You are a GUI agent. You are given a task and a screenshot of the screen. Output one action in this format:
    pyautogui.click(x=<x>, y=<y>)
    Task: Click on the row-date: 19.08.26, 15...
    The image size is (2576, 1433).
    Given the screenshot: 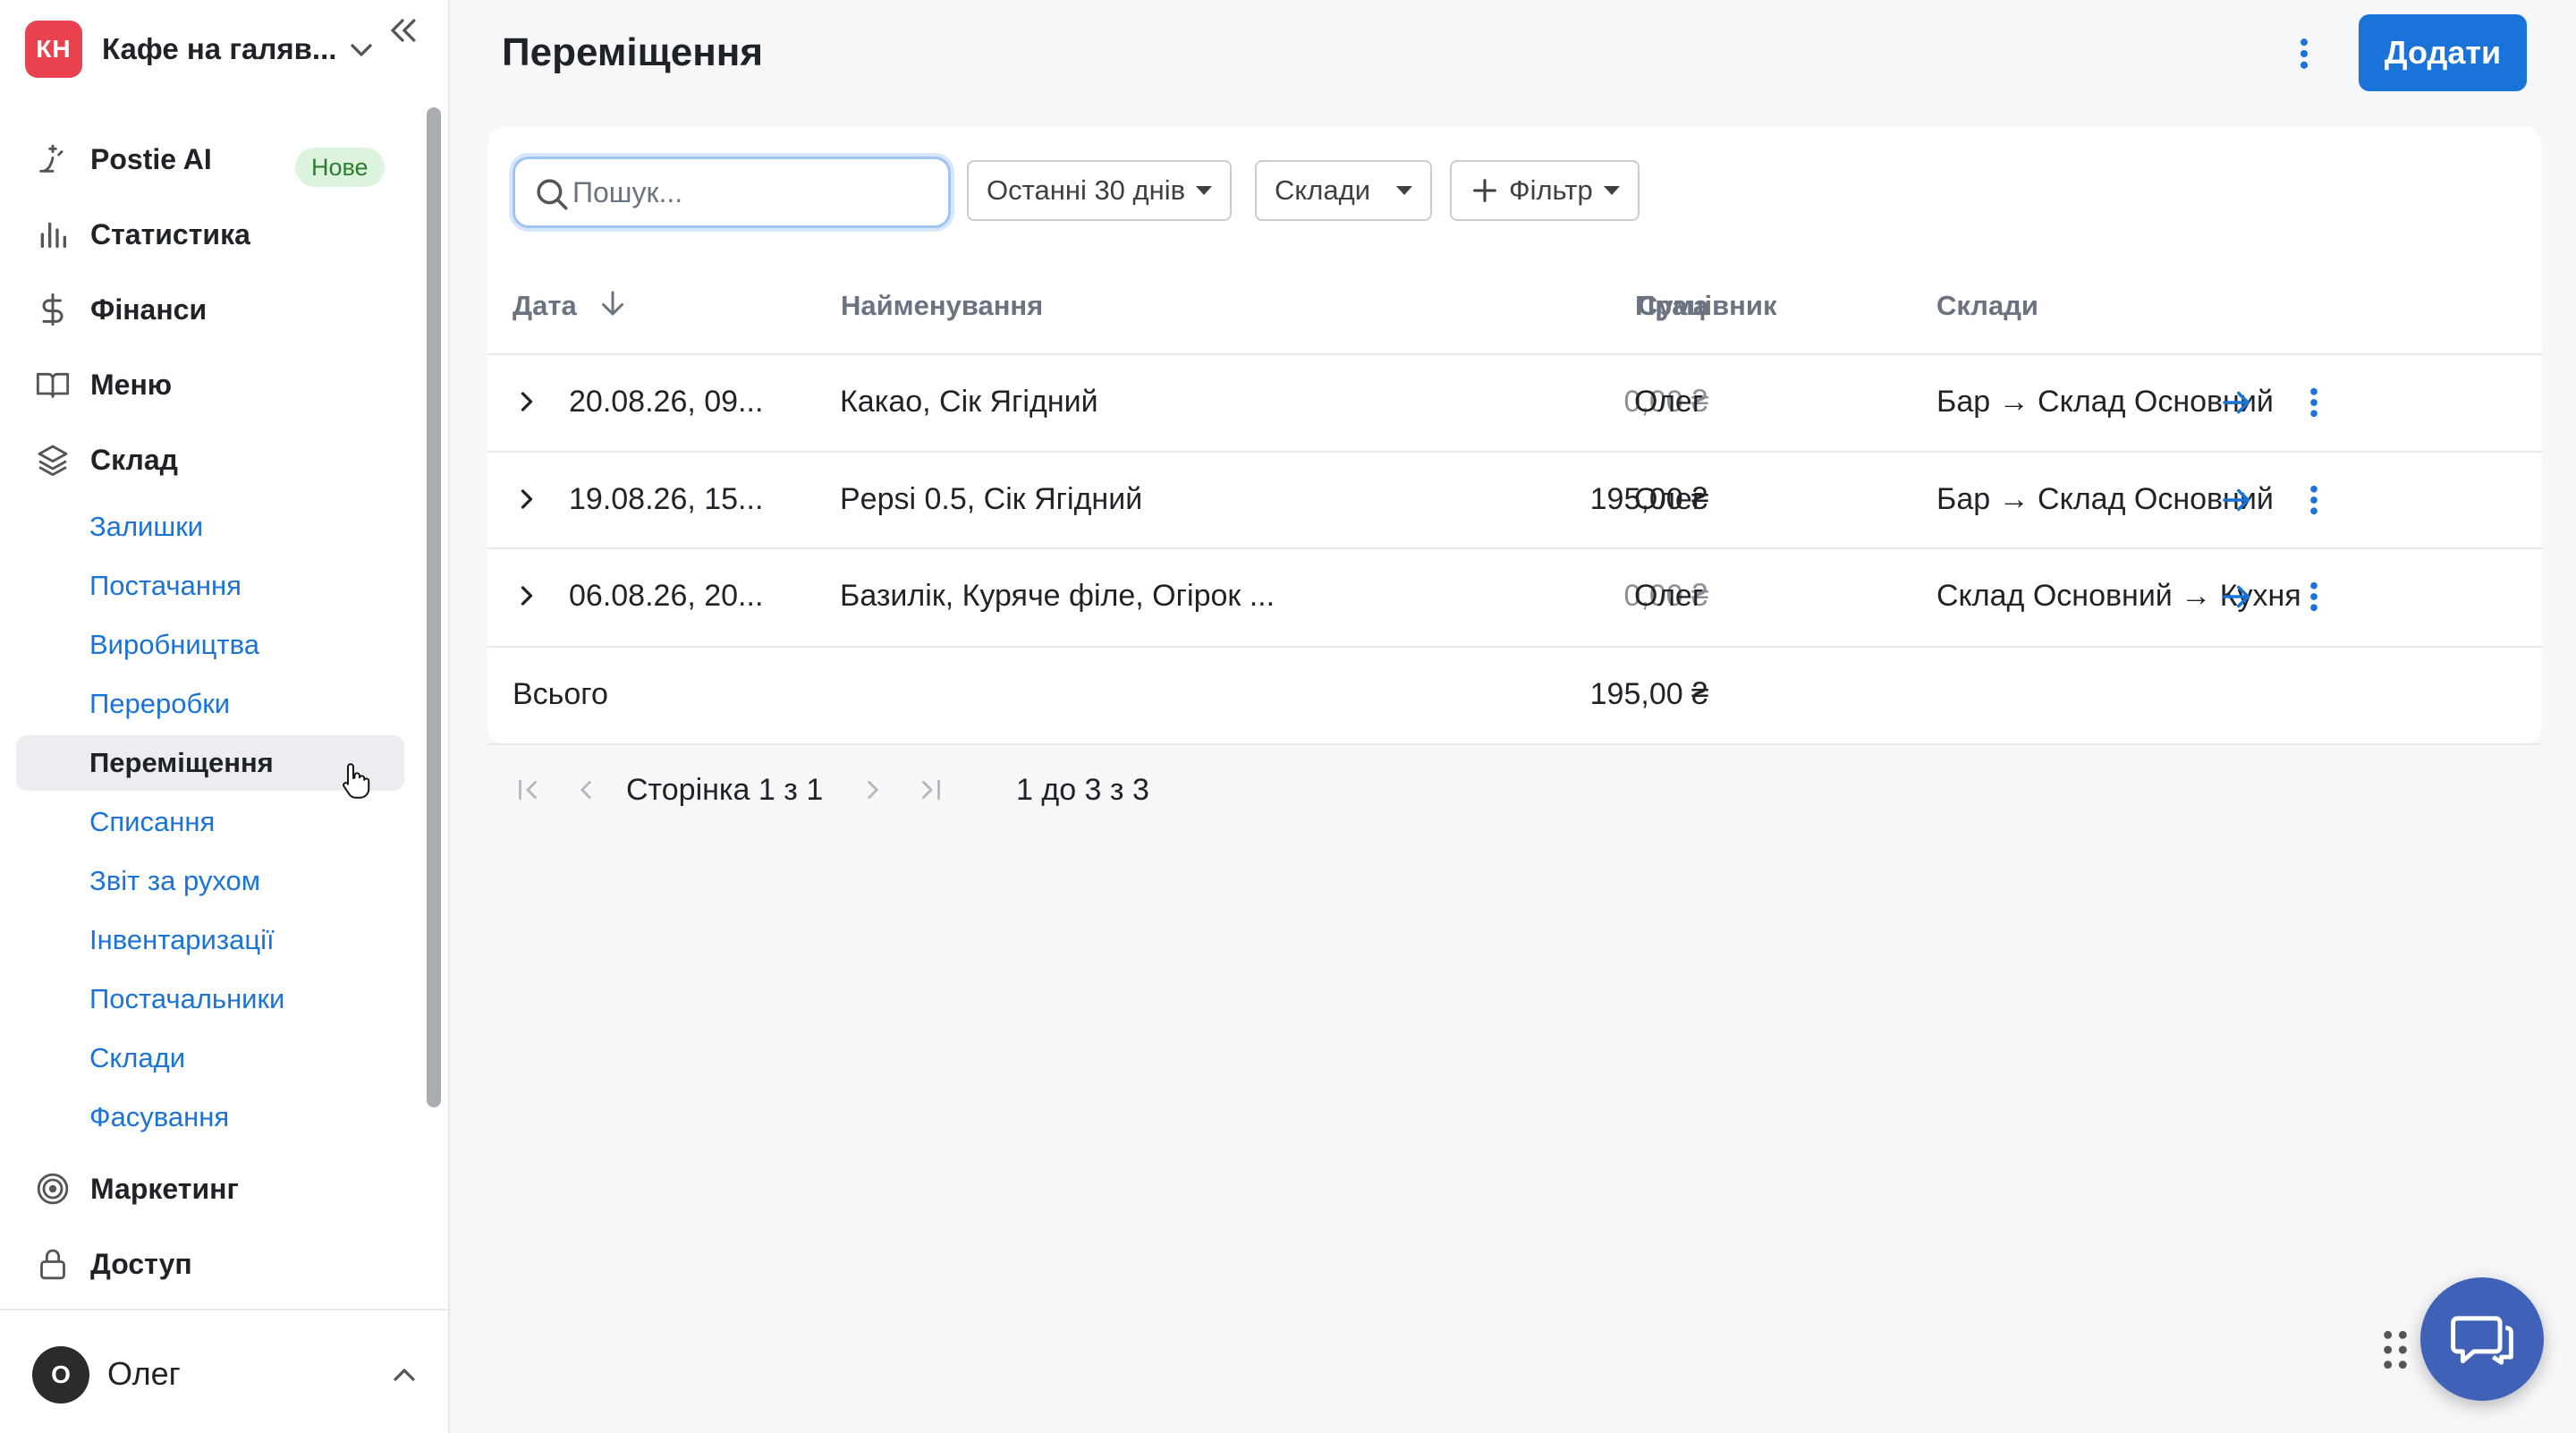 What is the action you would take?
    pyautogui.click(x=666, y=499)
    